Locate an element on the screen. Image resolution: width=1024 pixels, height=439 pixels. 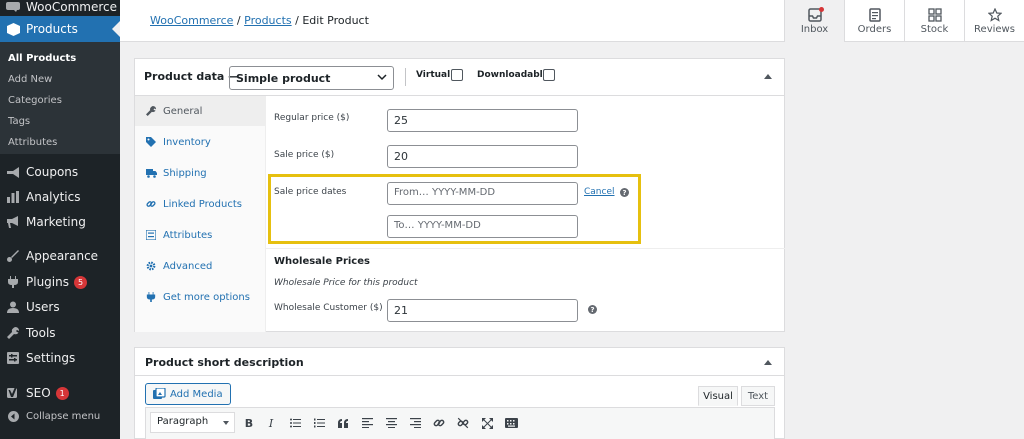
collapse-icon is located at coordinates (13, 416).